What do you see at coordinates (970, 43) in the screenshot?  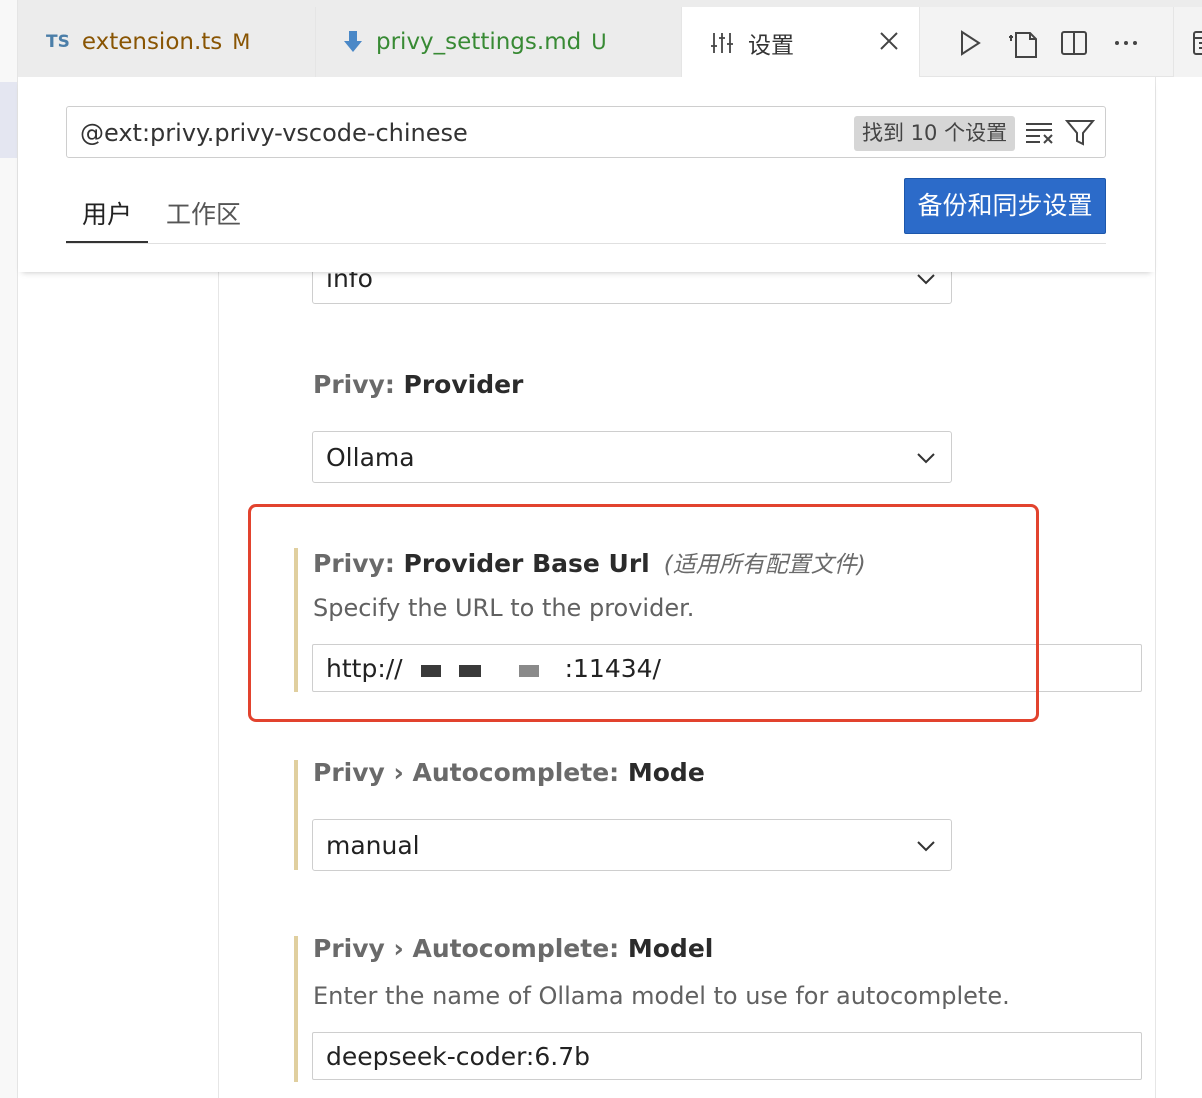 I see `run-icon` at bounding box center [970, 43].